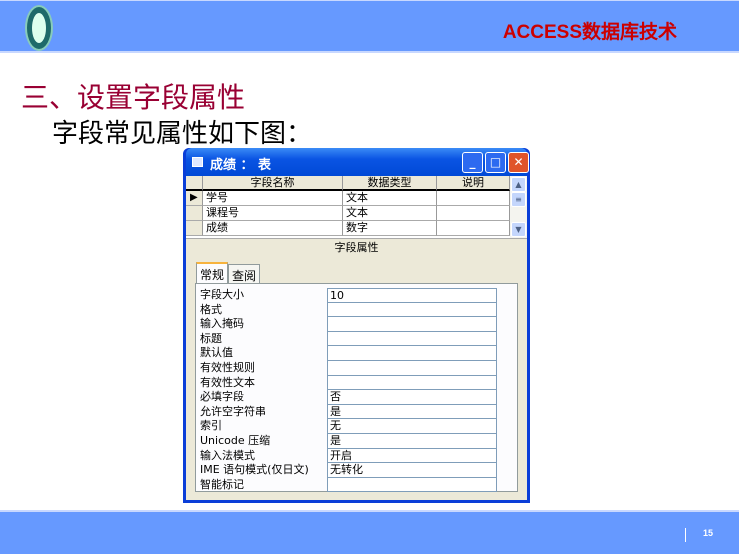 The width and height of the screenshot is (739, 554). I want to click on property-label: 有效性文本, so click(227, 382).